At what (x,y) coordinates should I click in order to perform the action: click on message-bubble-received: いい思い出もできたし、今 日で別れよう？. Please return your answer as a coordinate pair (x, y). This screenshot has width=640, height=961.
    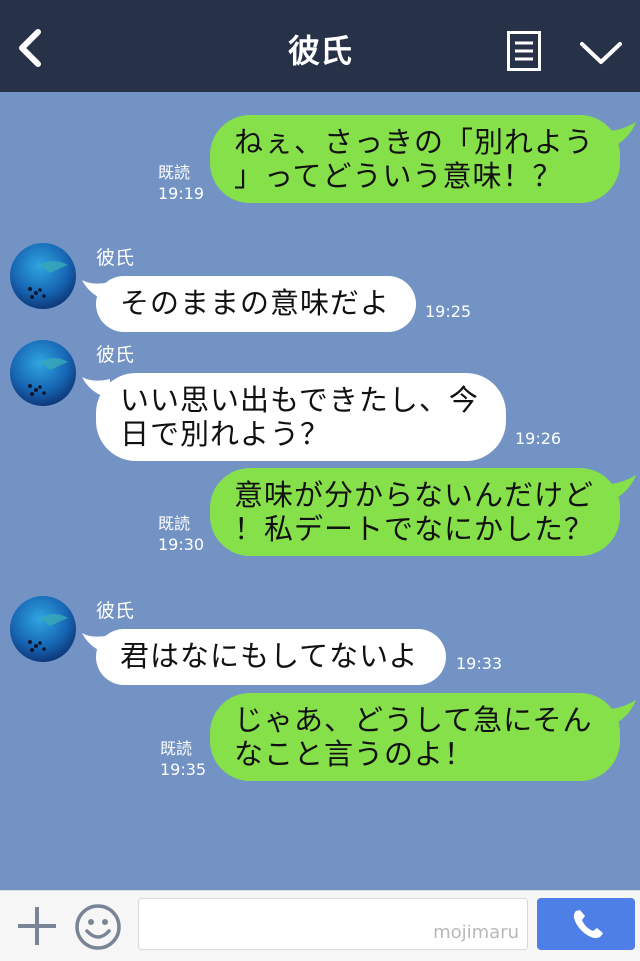
    Looking at the image, I should click on (301, 417).